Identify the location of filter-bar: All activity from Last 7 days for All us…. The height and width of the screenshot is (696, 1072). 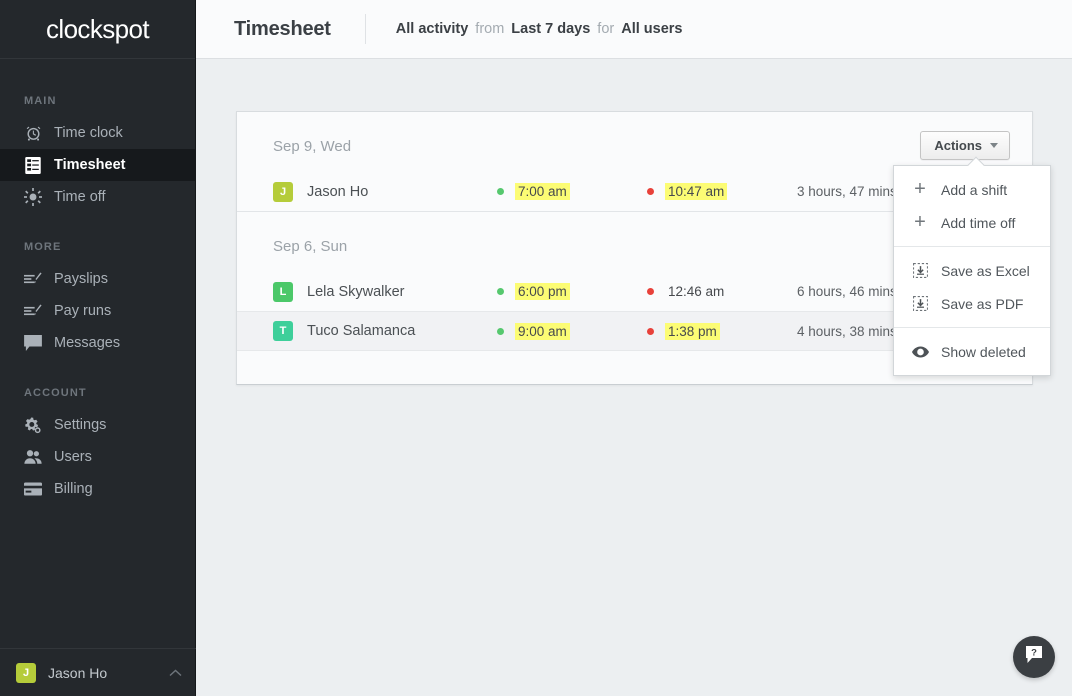
(539, 29).